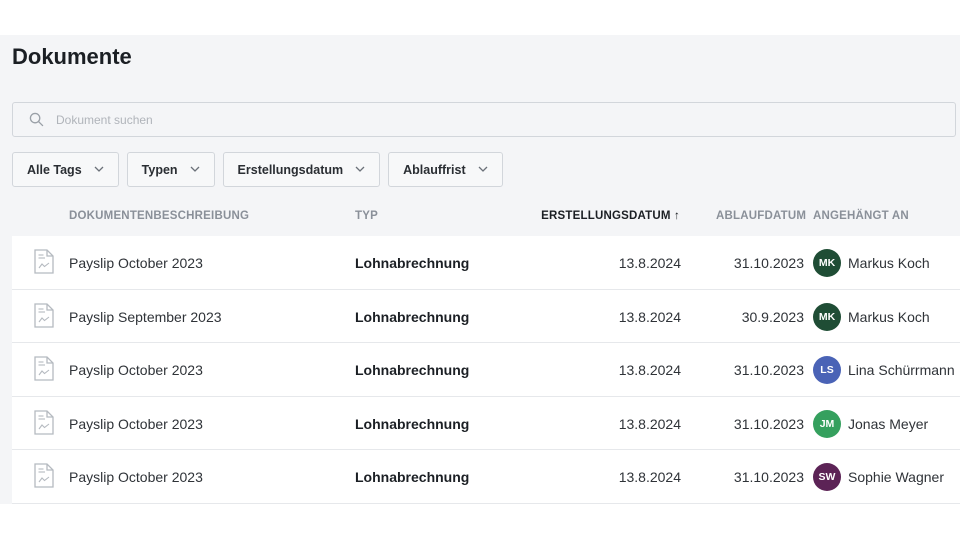 This screenshot has height=540, width=960. I want to click on sort-ascending-icon: ↑, so click(677, 216).